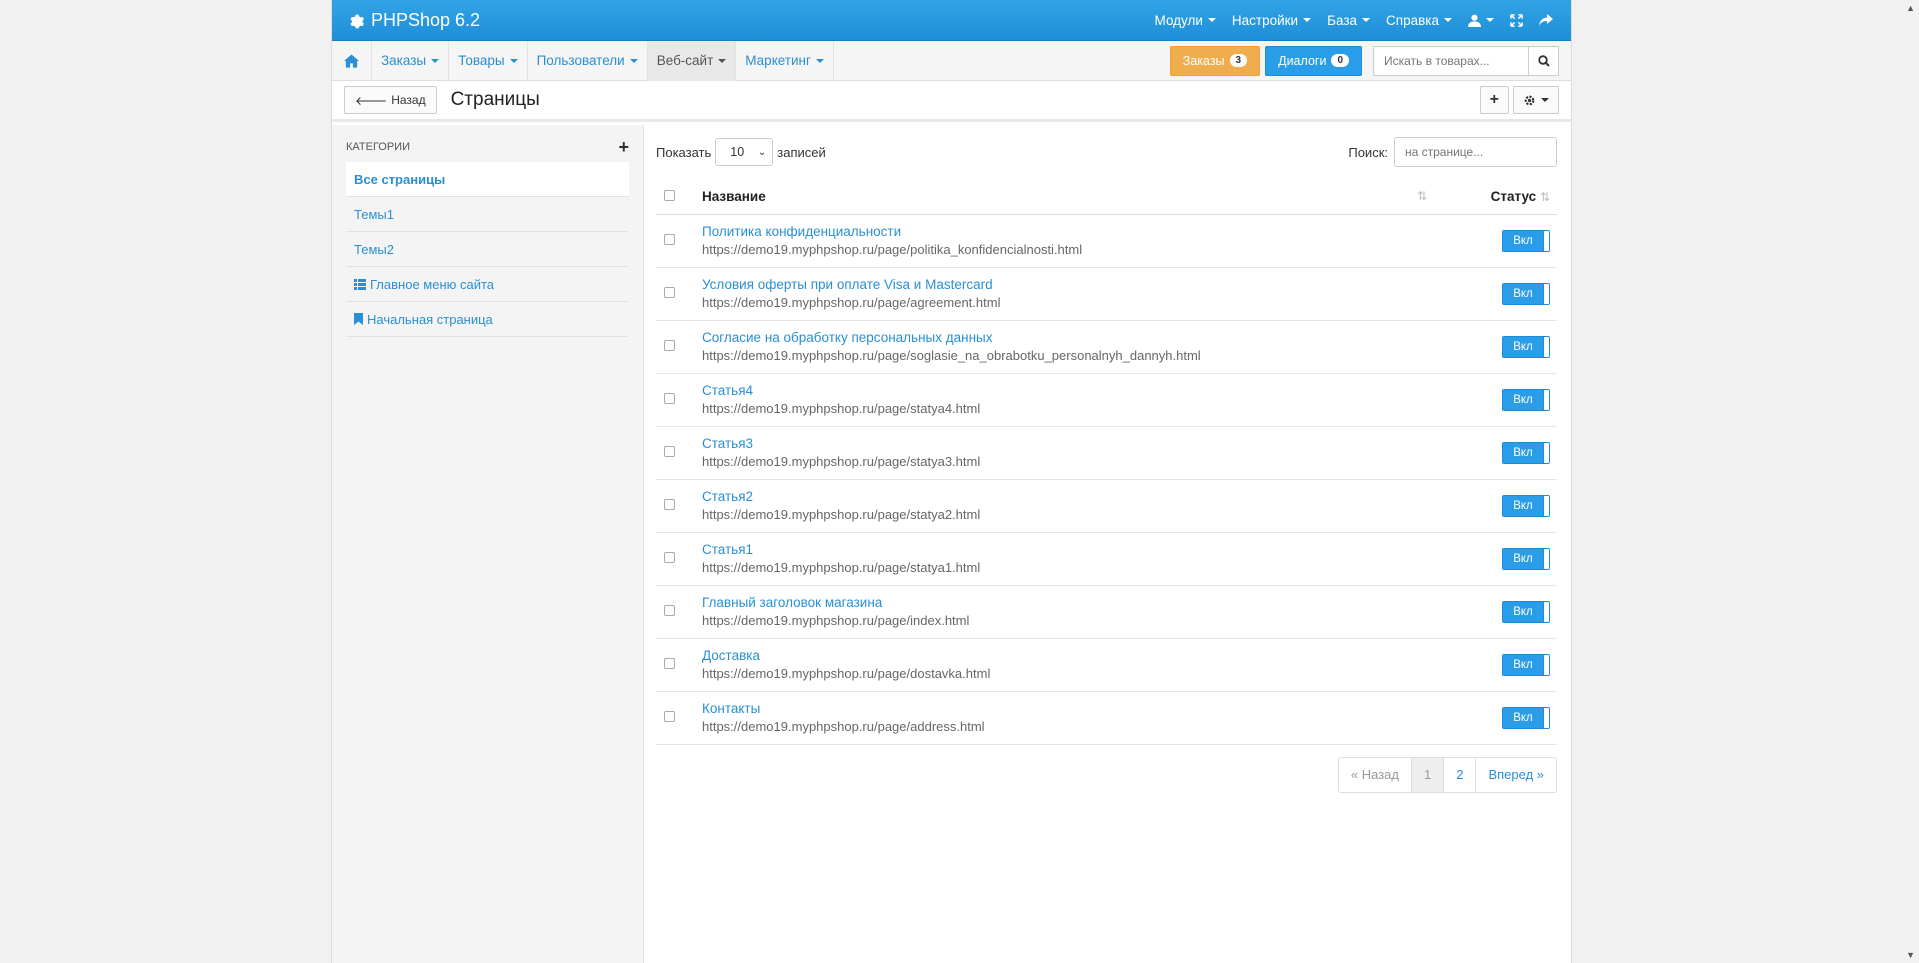  What do you see at coordinates (404, 60) in the screenshot?
I see `nav-item-label: Заказы` at bounding box center [404, 60].